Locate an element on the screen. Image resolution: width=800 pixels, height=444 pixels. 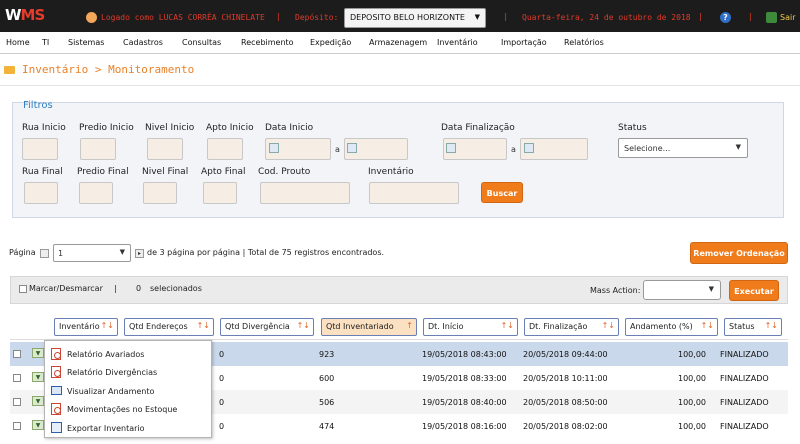
cell-dt-finalizacao: 20/05/2018 10:11:00 is located at coordinates (565, 378).